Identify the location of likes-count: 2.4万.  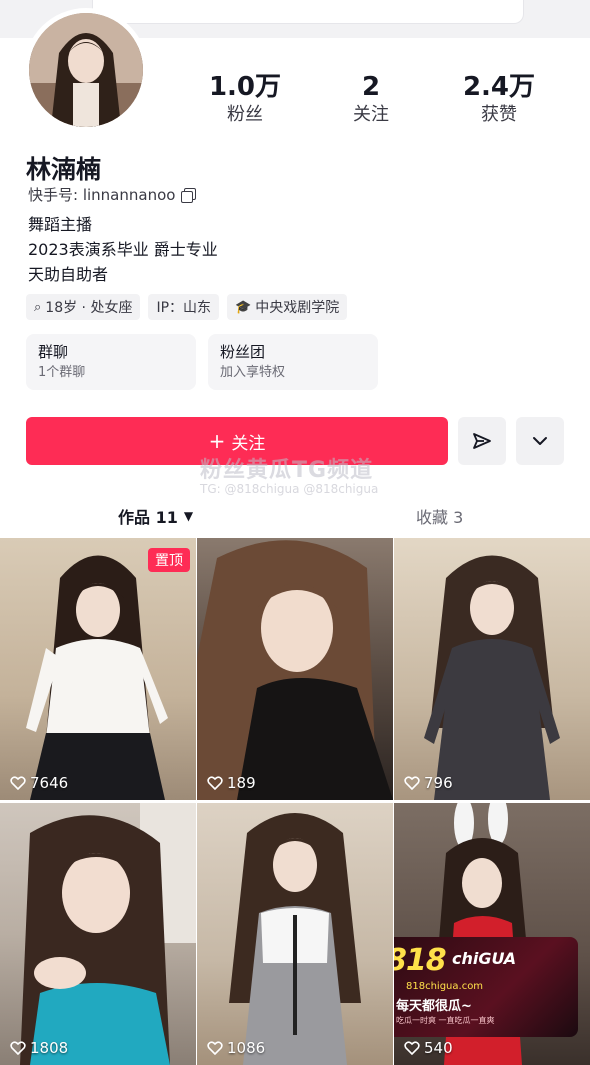
(499, 87).